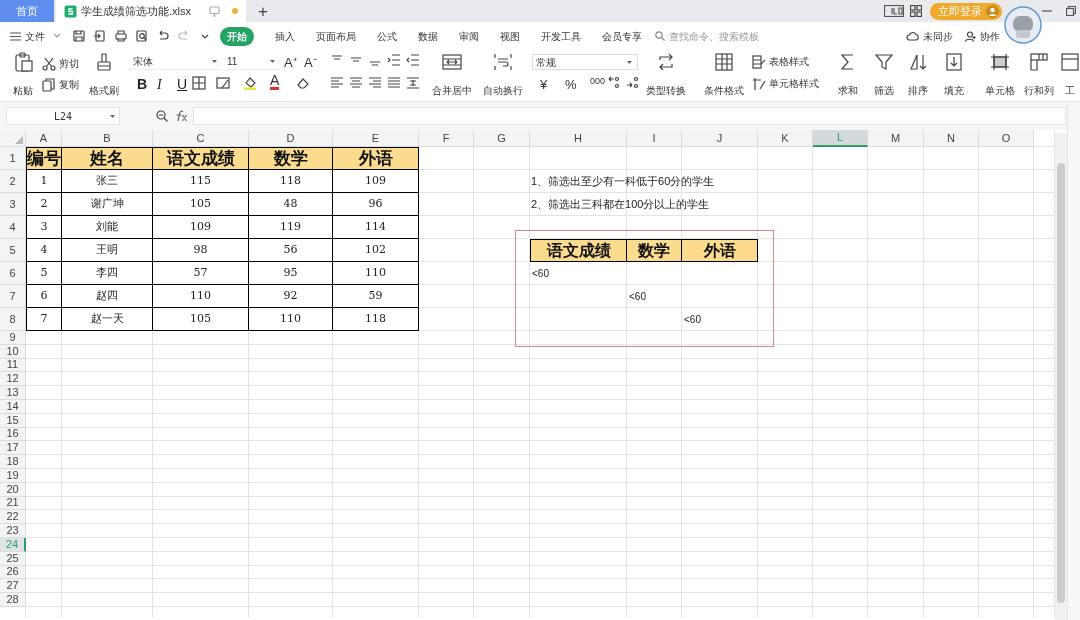 The width and height of the screenshot is (1080, 620). I want to click on chevron-down-icon, so click(57, 36).